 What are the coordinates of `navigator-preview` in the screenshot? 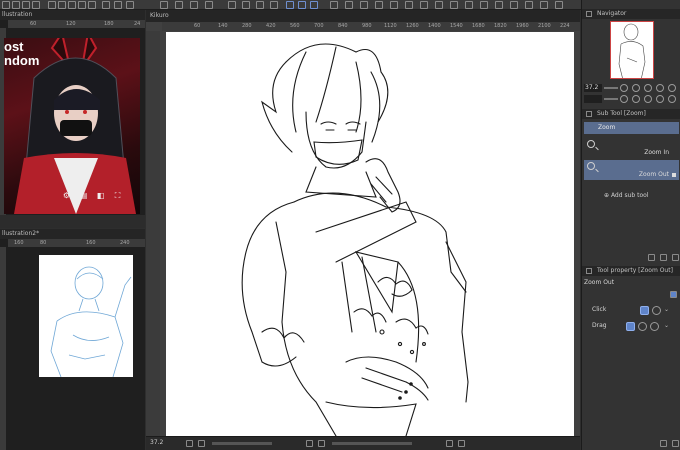 It's located at (632, 50).